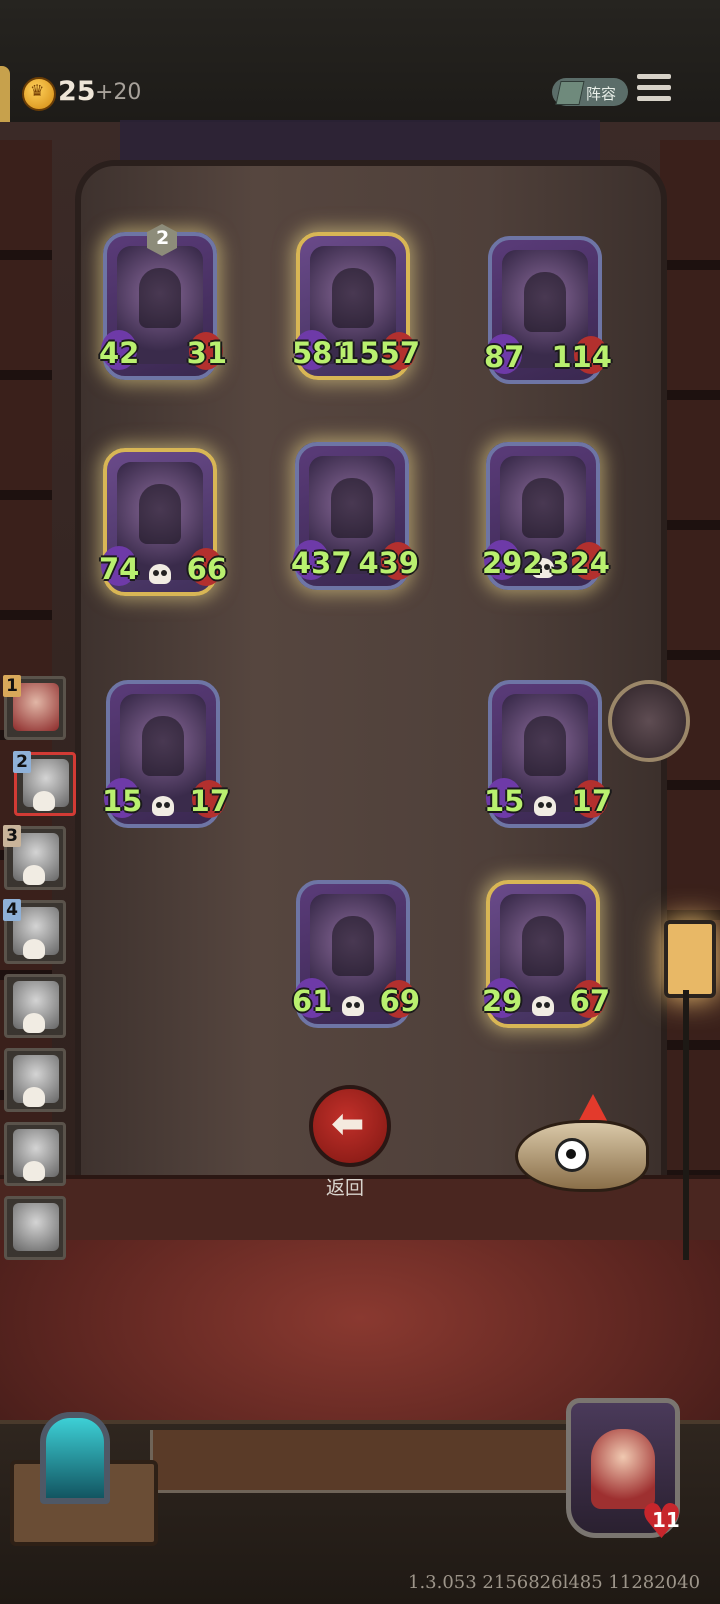  Describe the element at coordinates (546, 955) in the screenshot. I see `board-card-10: 29 67` at that location.